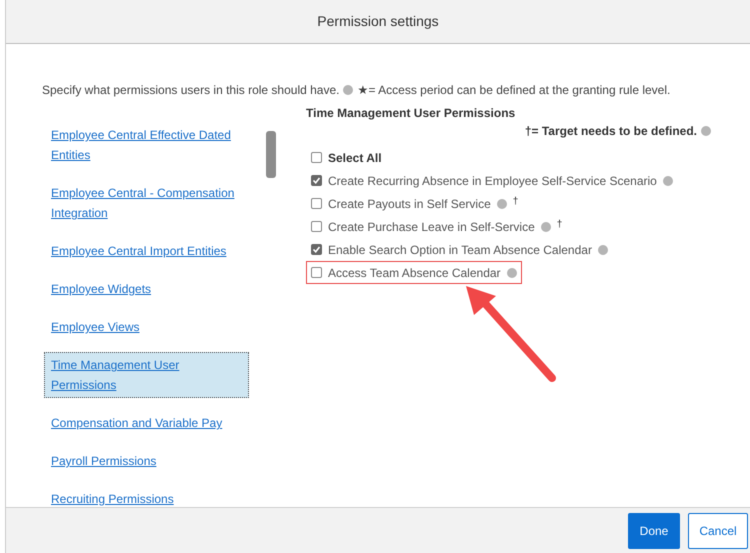 The image size is (750, 553). What do you see at coordinates (146, 289) in the screenshot?
I see `category-link: Employee Widgets` at bounding box center [146, 289].